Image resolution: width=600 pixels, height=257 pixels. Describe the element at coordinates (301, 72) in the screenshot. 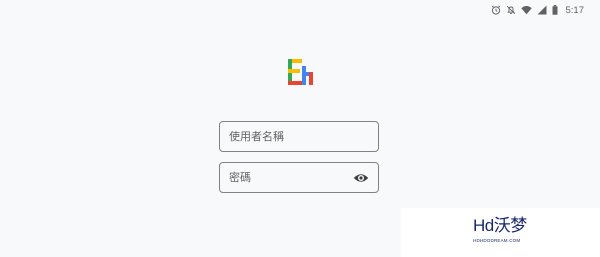

I see `app-logo-icon` at that location.